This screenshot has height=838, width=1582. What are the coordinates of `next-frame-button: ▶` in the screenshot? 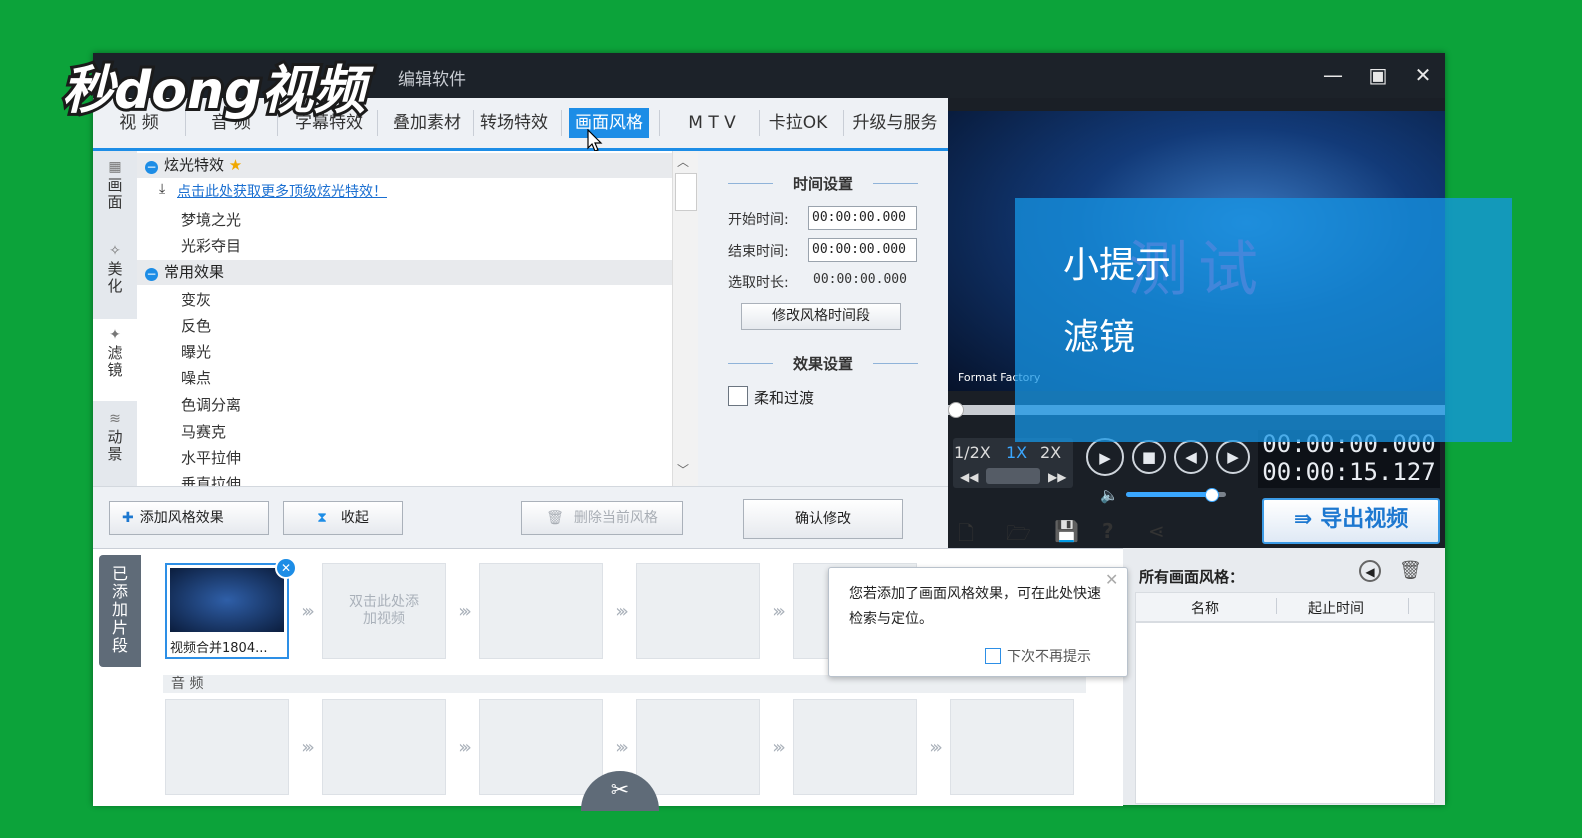 It's located at (1233, 457).